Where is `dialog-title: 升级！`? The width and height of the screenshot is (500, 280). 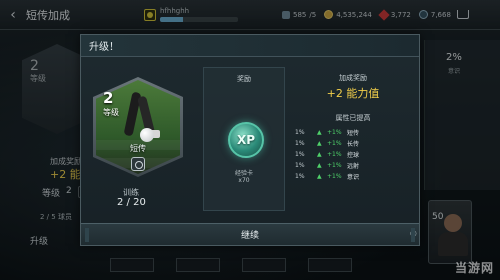 dialog-title: 升级！ is located at coordinates (104, 47).